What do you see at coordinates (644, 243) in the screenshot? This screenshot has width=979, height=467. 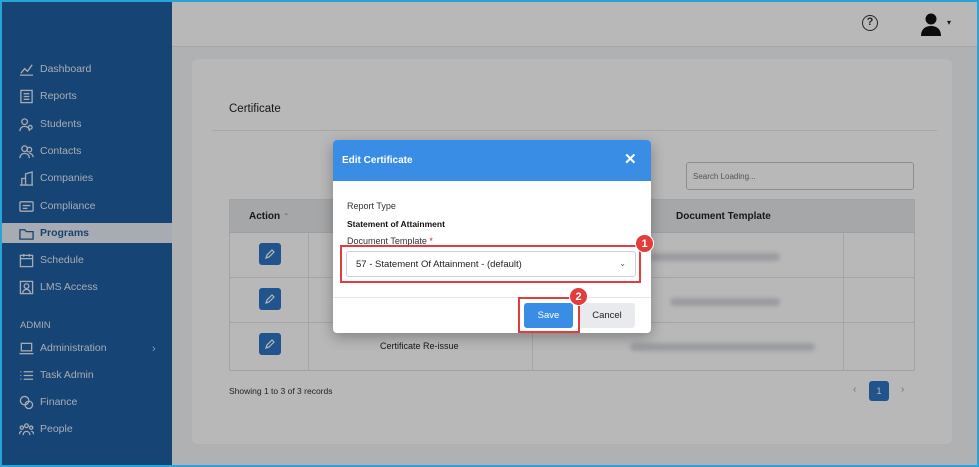 I see `annotation-badge-1: 1` at bounding box center [644, 243].